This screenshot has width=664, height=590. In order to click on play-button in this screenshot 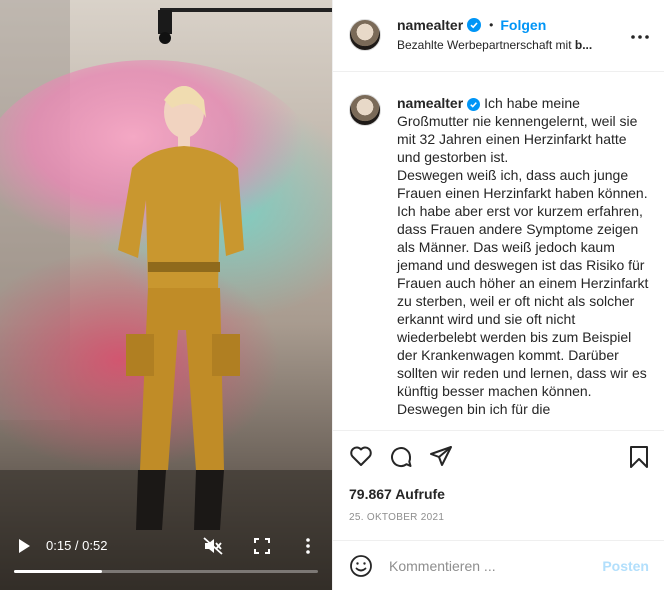, I will do `click(24, 546)`.